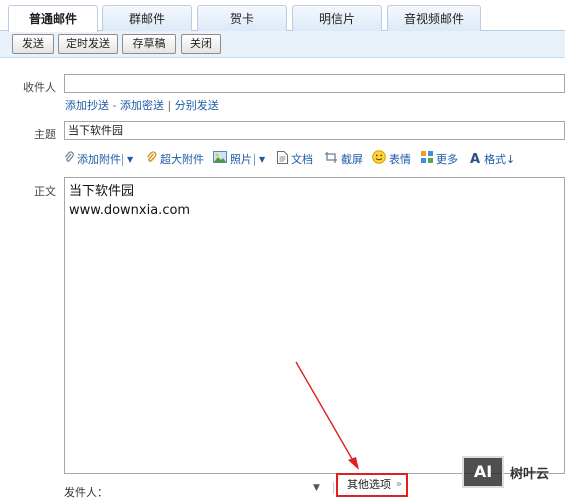  Describe the element at coordinates (220, 160) in the screenshot. I see `photo-icon` at that location.